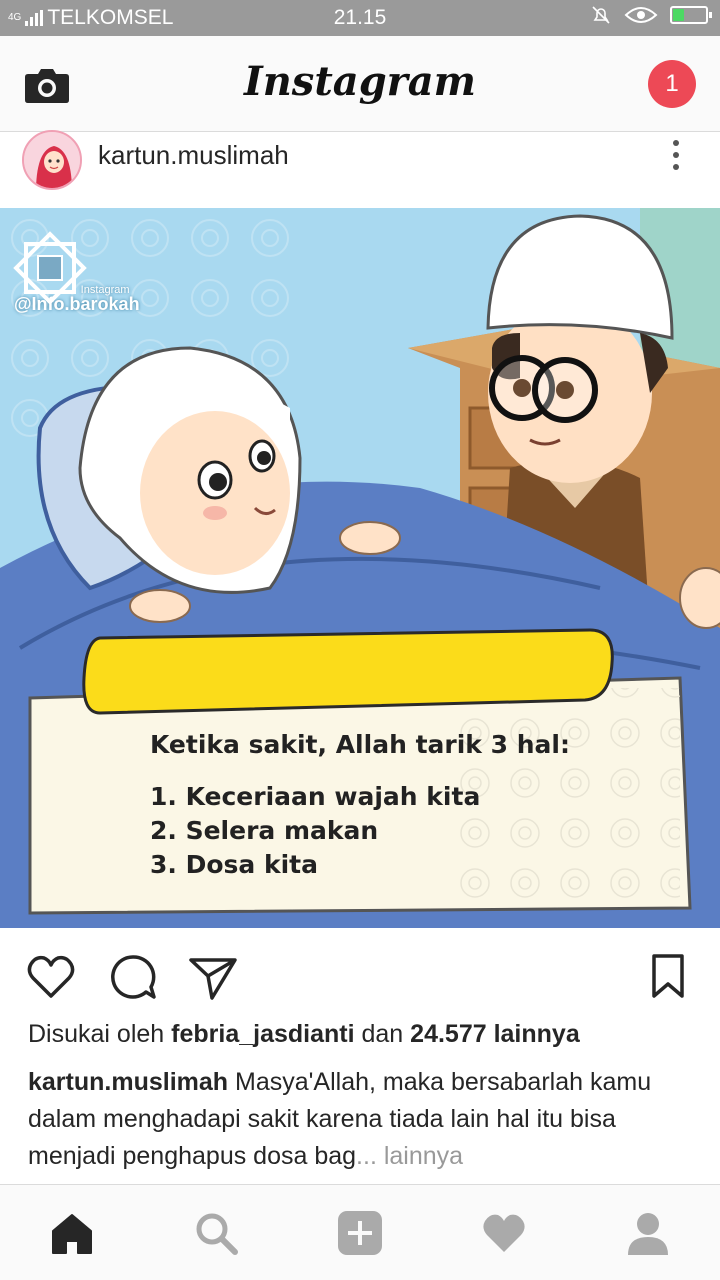  Describe the element at coordinates (382, 1034) in the screenshot. I see `likes-middle: dan` at that location.